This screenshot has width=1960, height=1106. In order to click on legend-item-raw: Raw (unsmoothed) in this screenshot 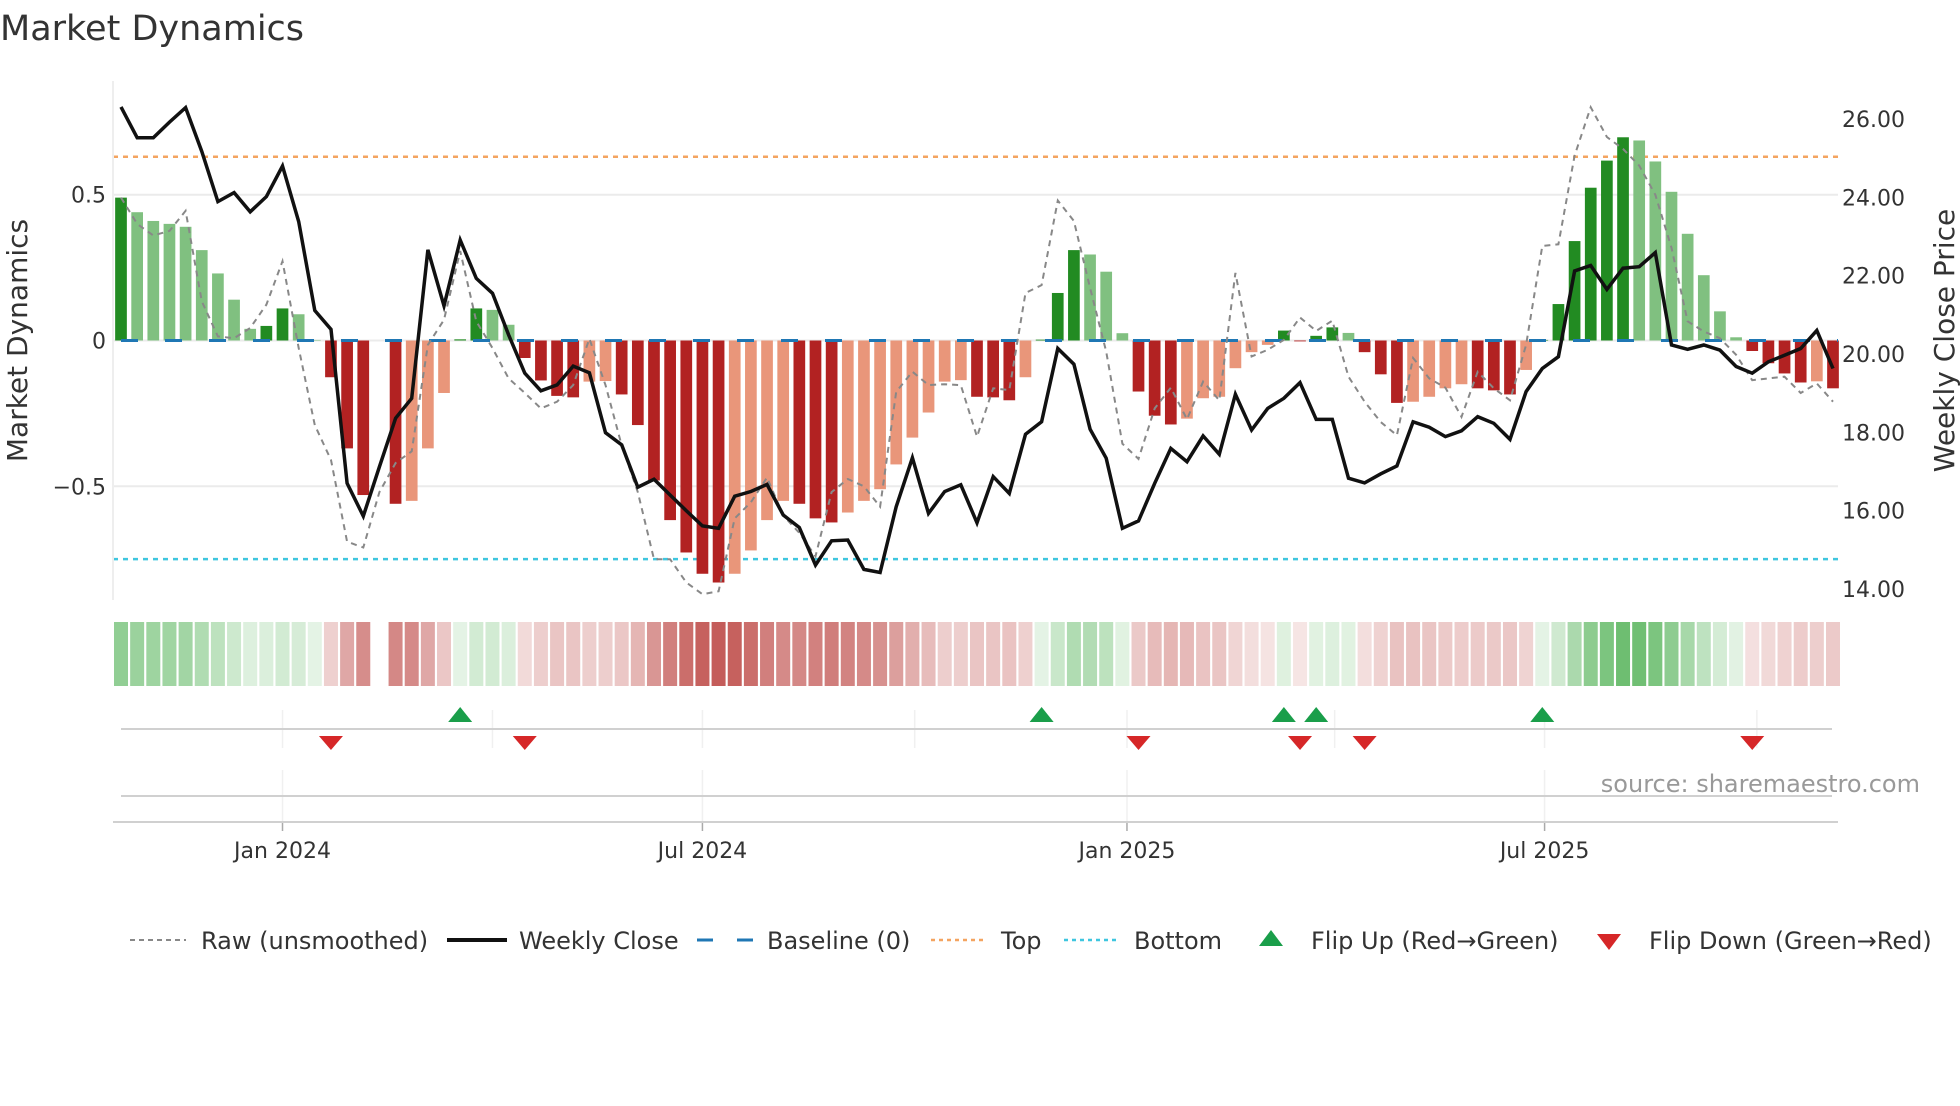, I will do `click(279, 941)`.